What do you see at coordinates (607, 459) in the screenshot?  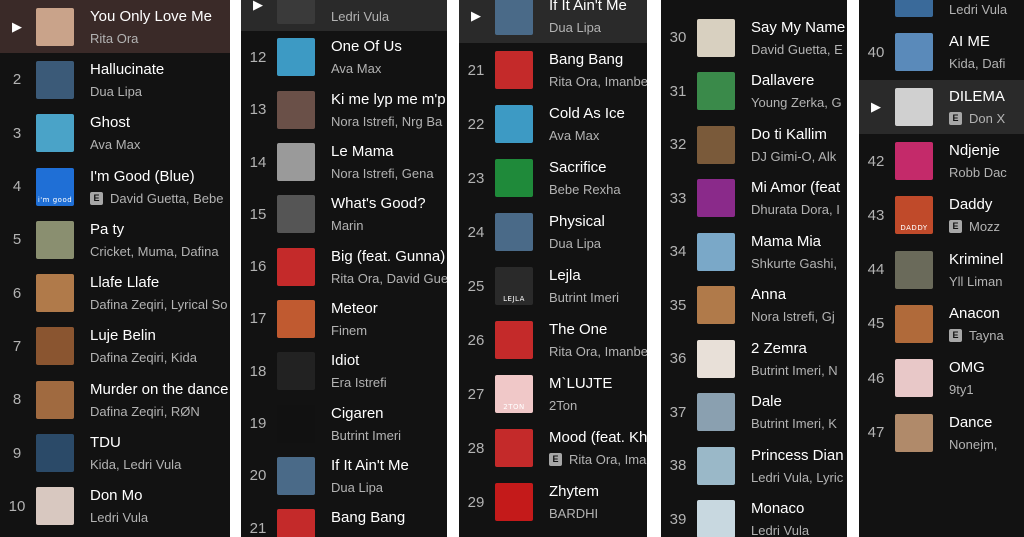 I see `artist-names: Rita Ora, Ima` at bounding box center [607, 459].